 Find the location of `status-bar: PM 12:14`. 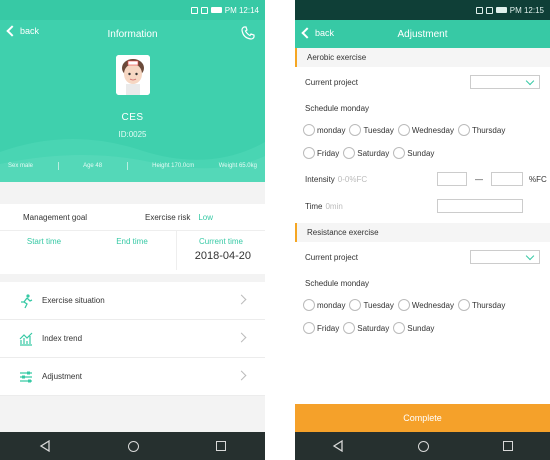

status-bar: PM 12:14 is located at coordinates (132, 10).